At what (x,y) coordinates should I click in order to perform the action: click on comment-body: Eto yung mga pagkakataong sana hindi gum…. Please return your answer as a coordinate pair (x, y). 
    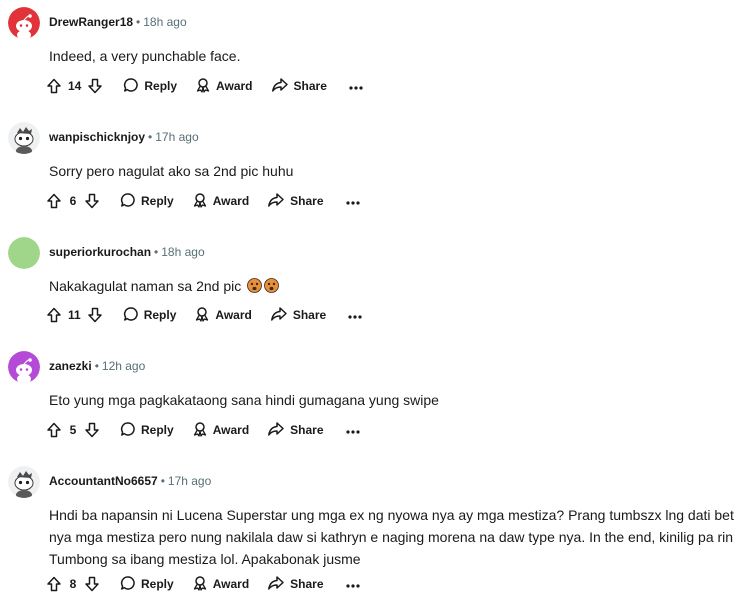
    Looking at the image, I should click on (394, 400).